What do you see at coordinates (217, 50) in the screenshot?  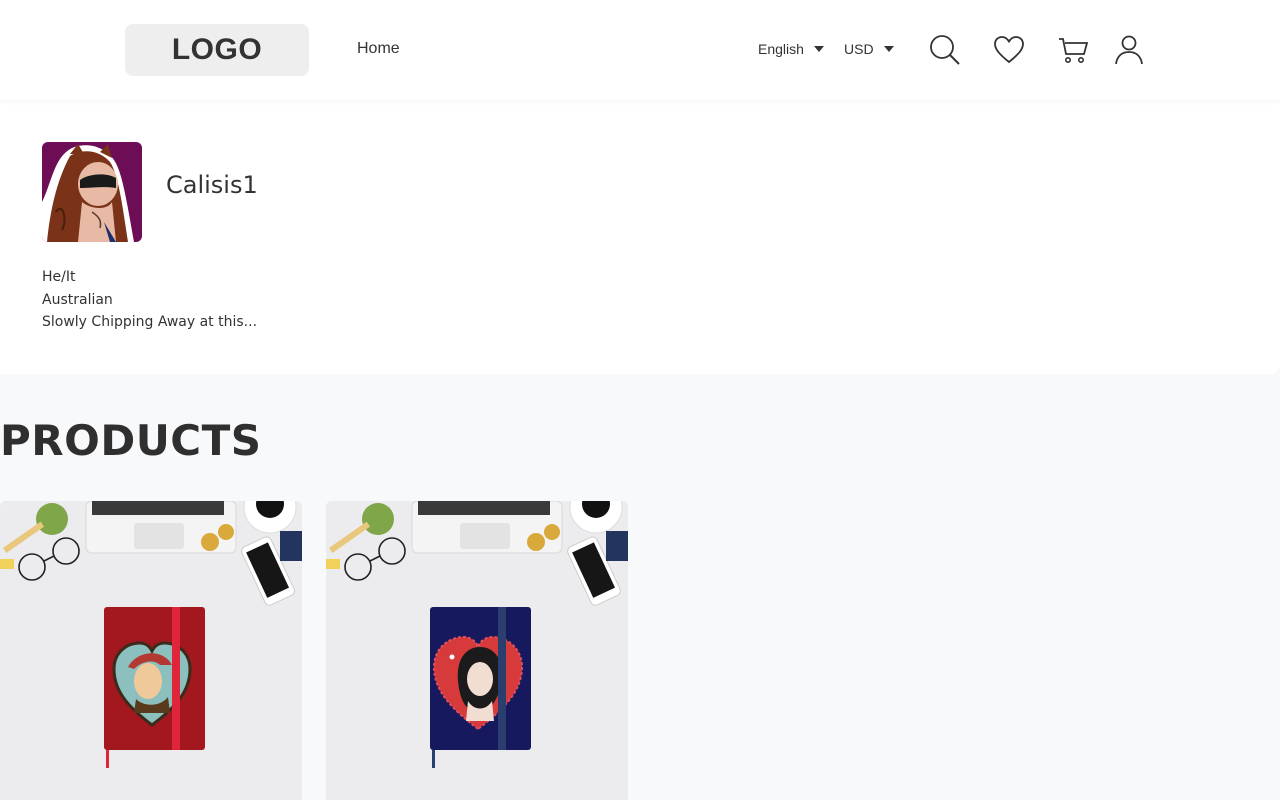 I see `logo: LOGO` at bounding box center [217, 50].